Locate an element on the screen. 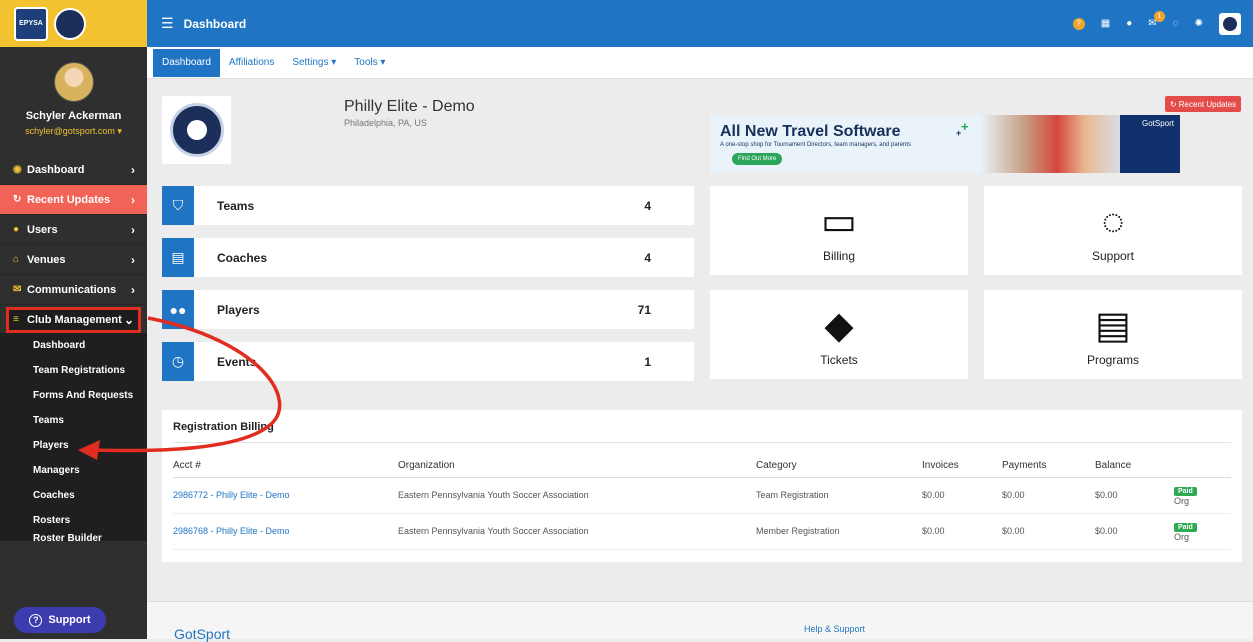 The width and height of the screenshot is (1253, 642). submenu-item-teams: Teams is located at coordinates (73, 420).